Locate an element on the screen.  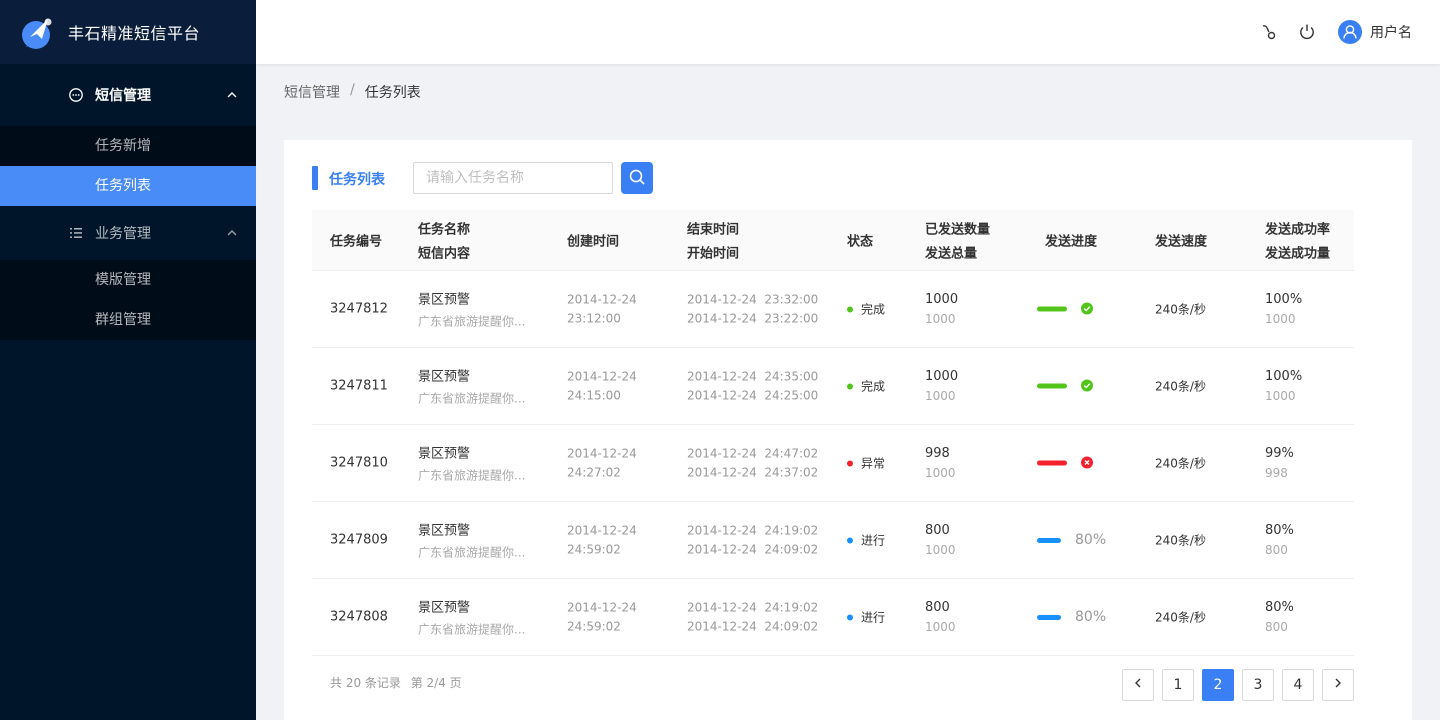
menu-group-sms: 短信管理 is located at coordinates (128, 95).